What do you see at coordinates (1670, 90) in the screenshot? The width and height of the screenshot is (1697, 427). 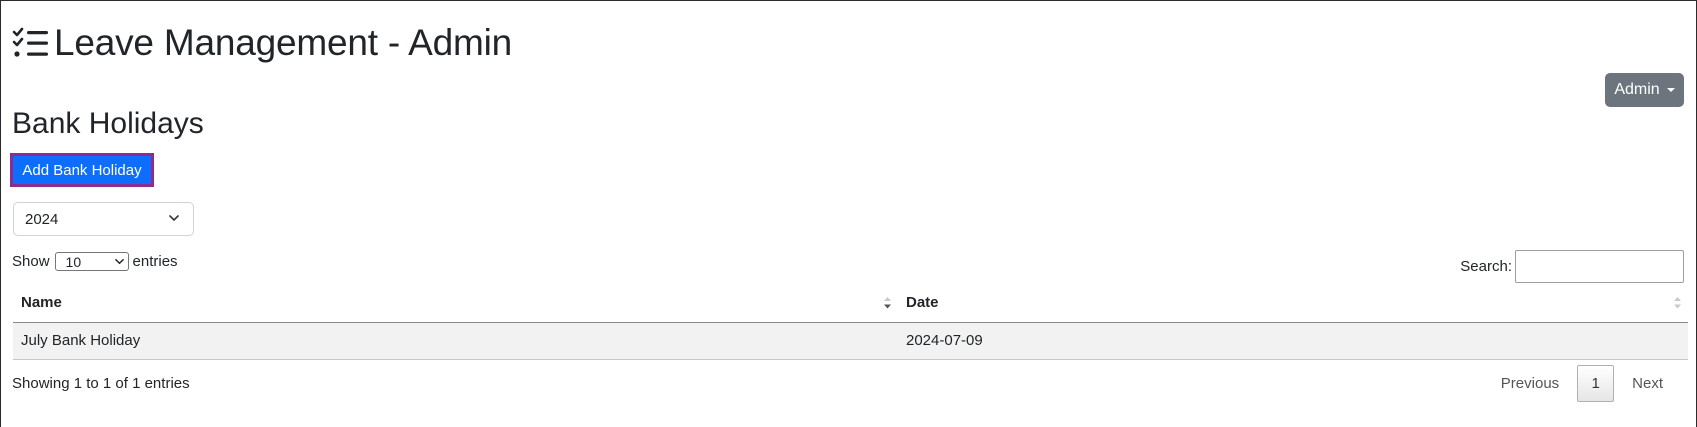 I see `caret-down-icon` at bounding box center [1670, 90].